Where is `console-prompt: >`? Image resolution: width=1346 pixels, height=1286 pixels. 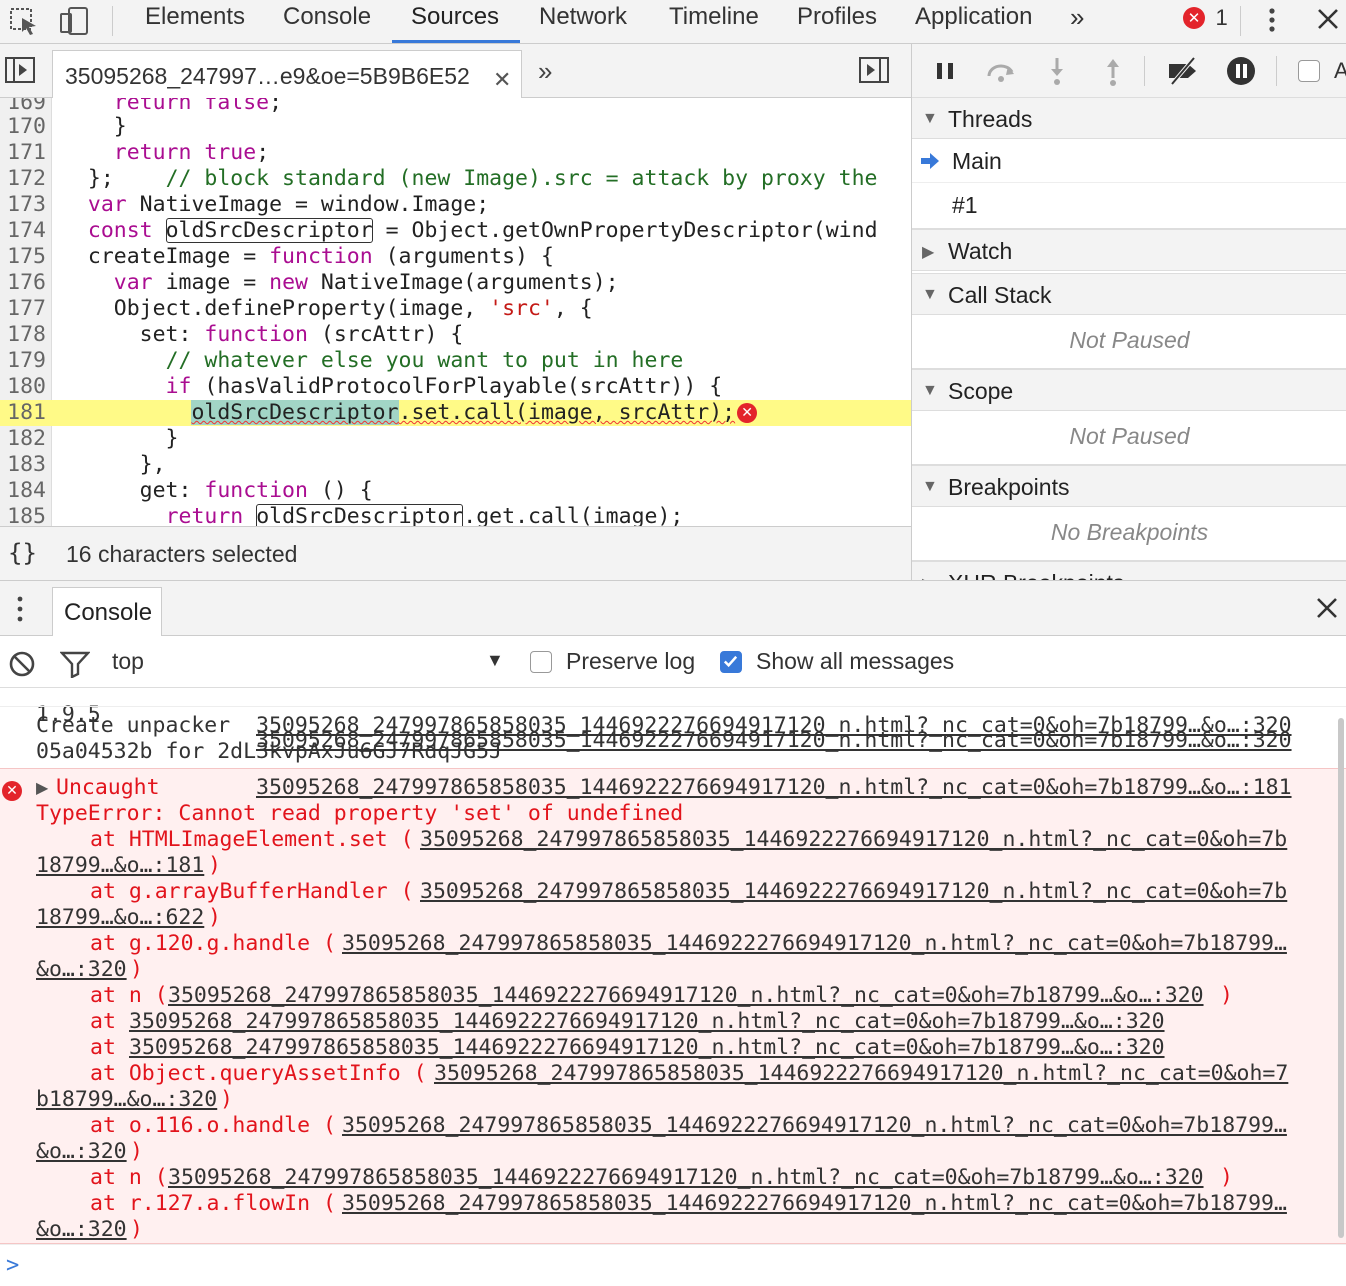
console-prompt: > is located at coordinates (673, 1265).